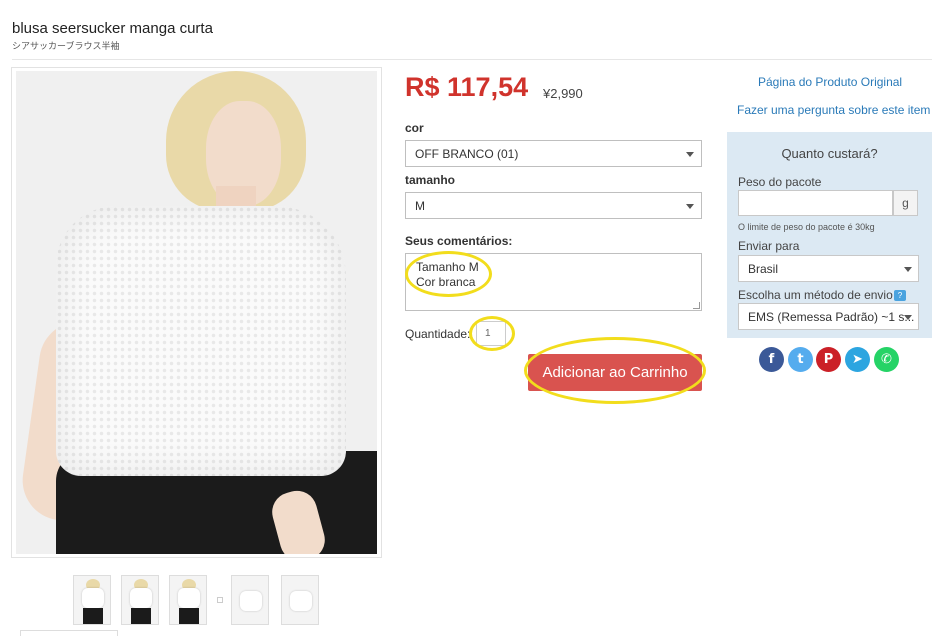  Describe the element at coordinates (553, 153) in the screenshot. I see `color-select: OFF BRANCO (01)` at that location.